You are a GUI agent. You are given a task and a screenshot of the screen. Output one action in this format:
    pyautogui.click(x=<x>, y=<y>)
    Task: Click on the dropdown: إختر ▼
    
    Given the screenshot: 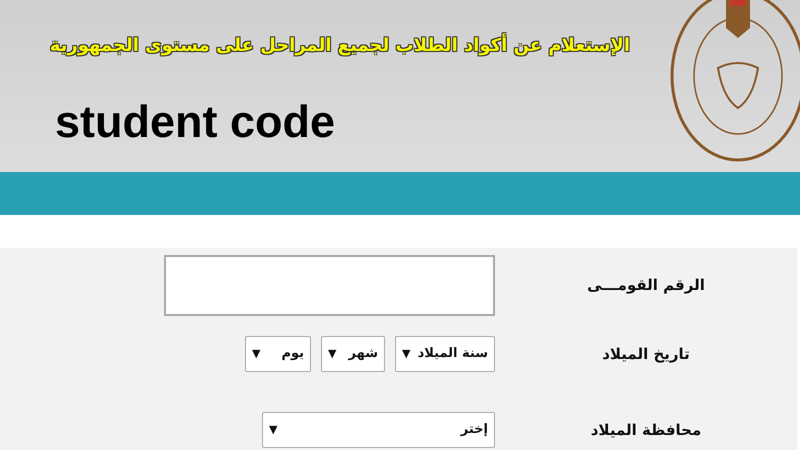 What is the action you would take?
    pyautogui.click(x=378, y=430)
    